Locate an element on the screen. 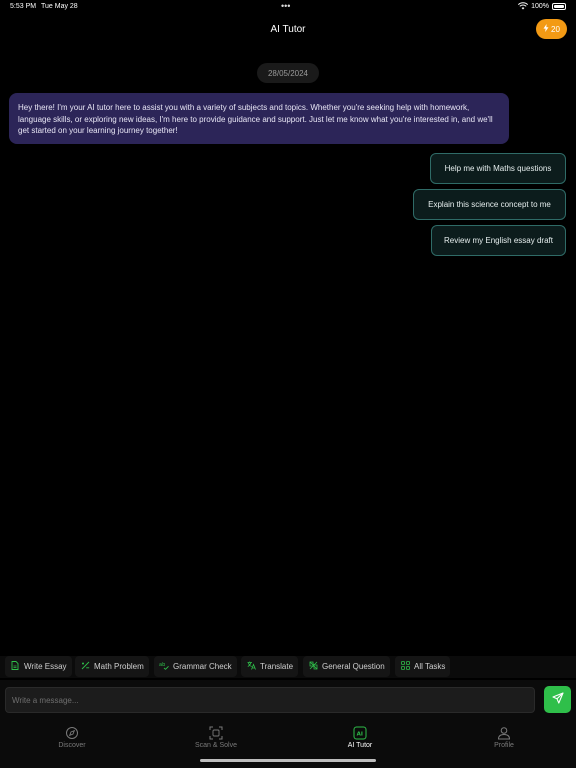  abc-icon: ab is located at coordinates (164, 666).